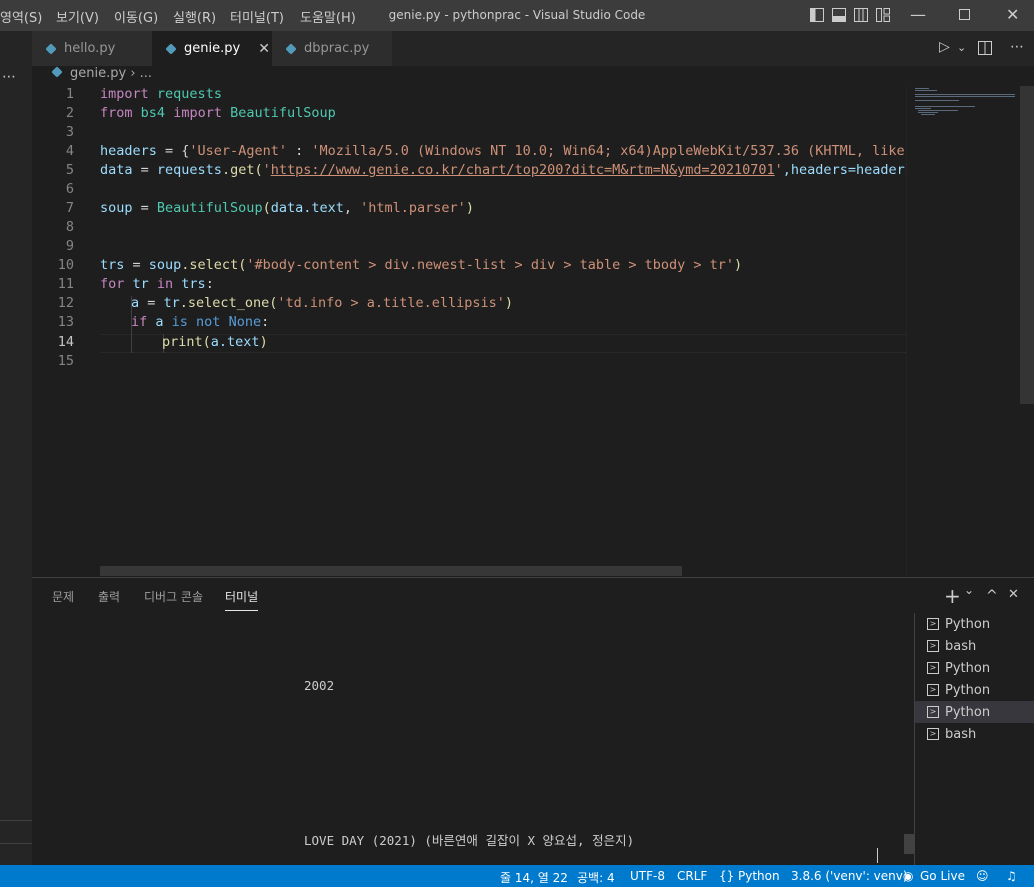 This screenshot has height=887, width=1034. I want to click on go-live-button: Go Live, so click(942, 876).